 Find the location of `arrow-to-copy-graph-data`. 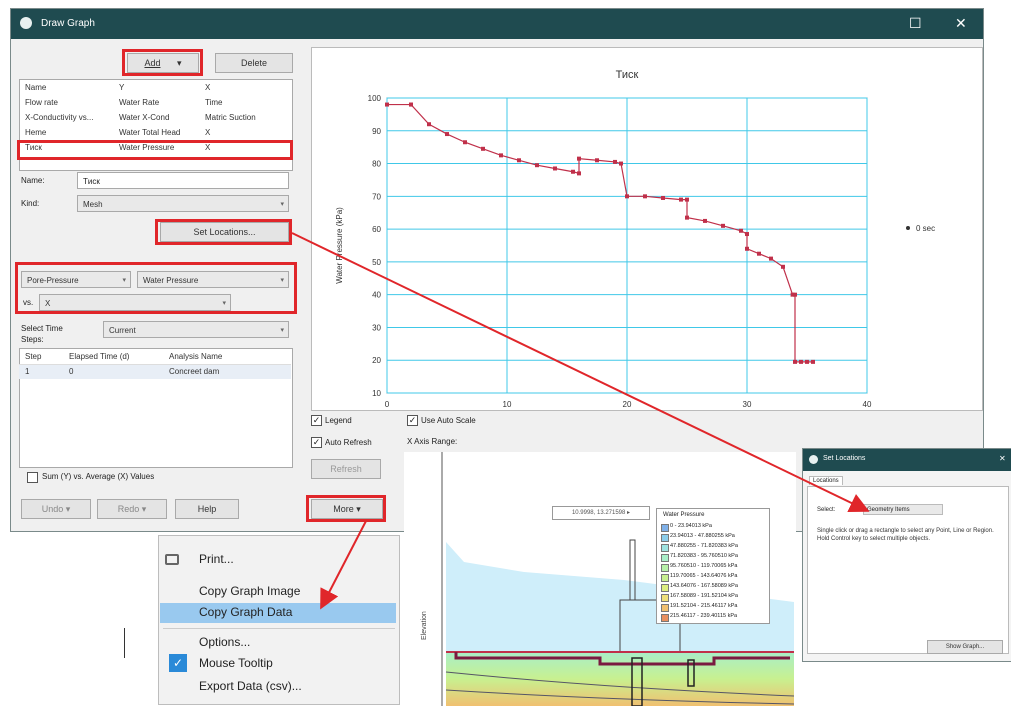

arrow-to-copy-graph-data is located at coordinates (343, 565).